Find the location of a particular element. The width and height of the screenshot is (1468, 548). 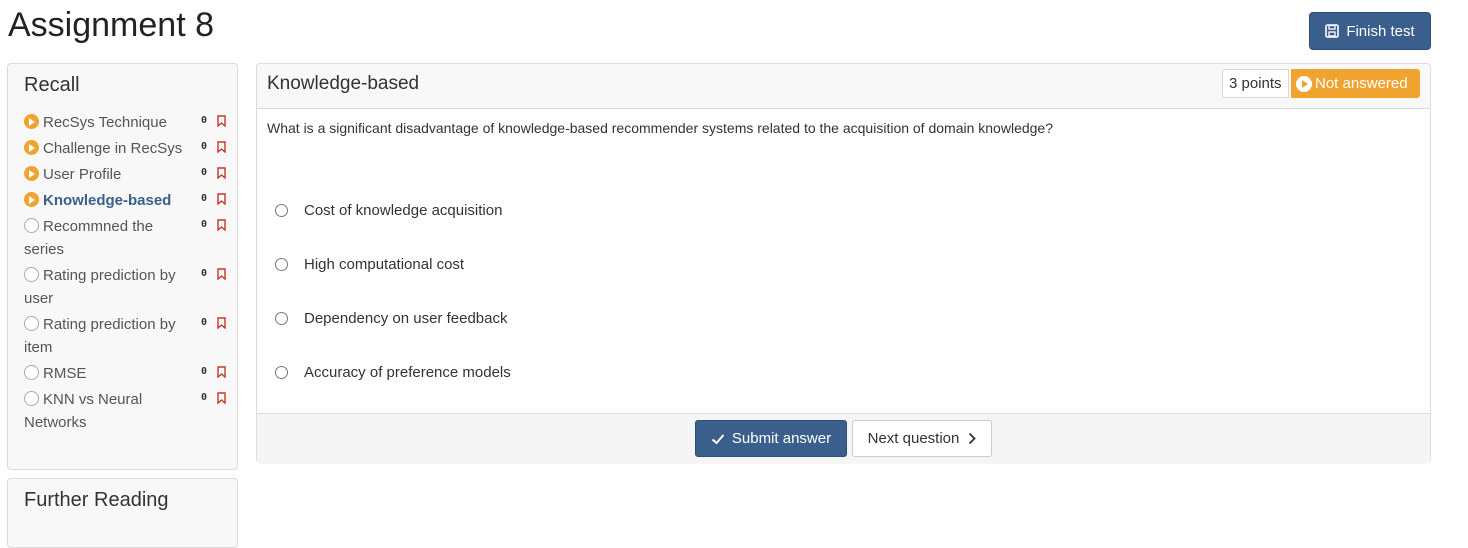

answer-option: Dependency on user feedback is located at coordinates (391, 318).